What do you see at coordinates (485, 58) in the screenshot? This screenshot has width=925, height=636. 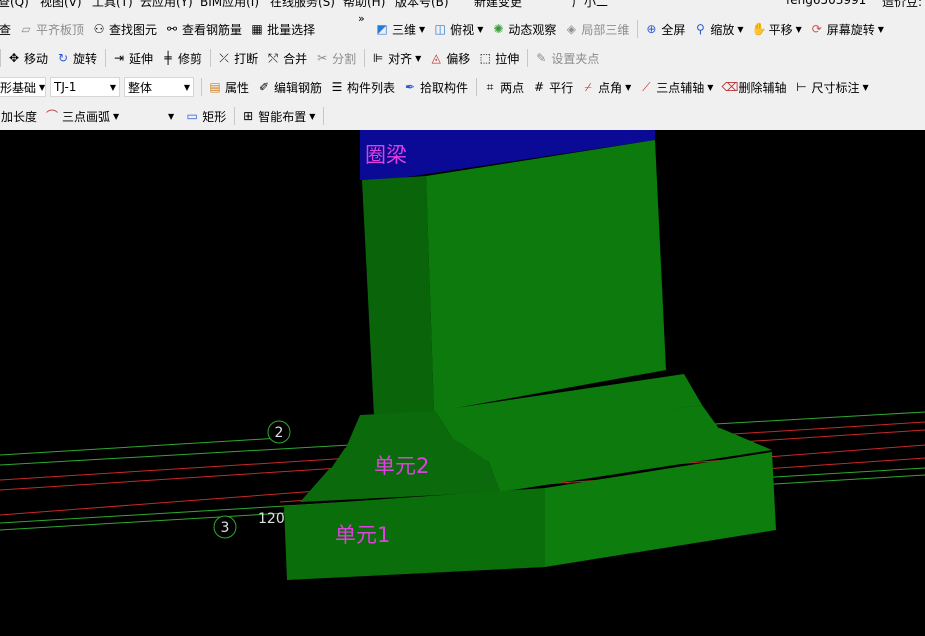 I see `stretch-icon: ⬚` at bounding box center [485, 58].